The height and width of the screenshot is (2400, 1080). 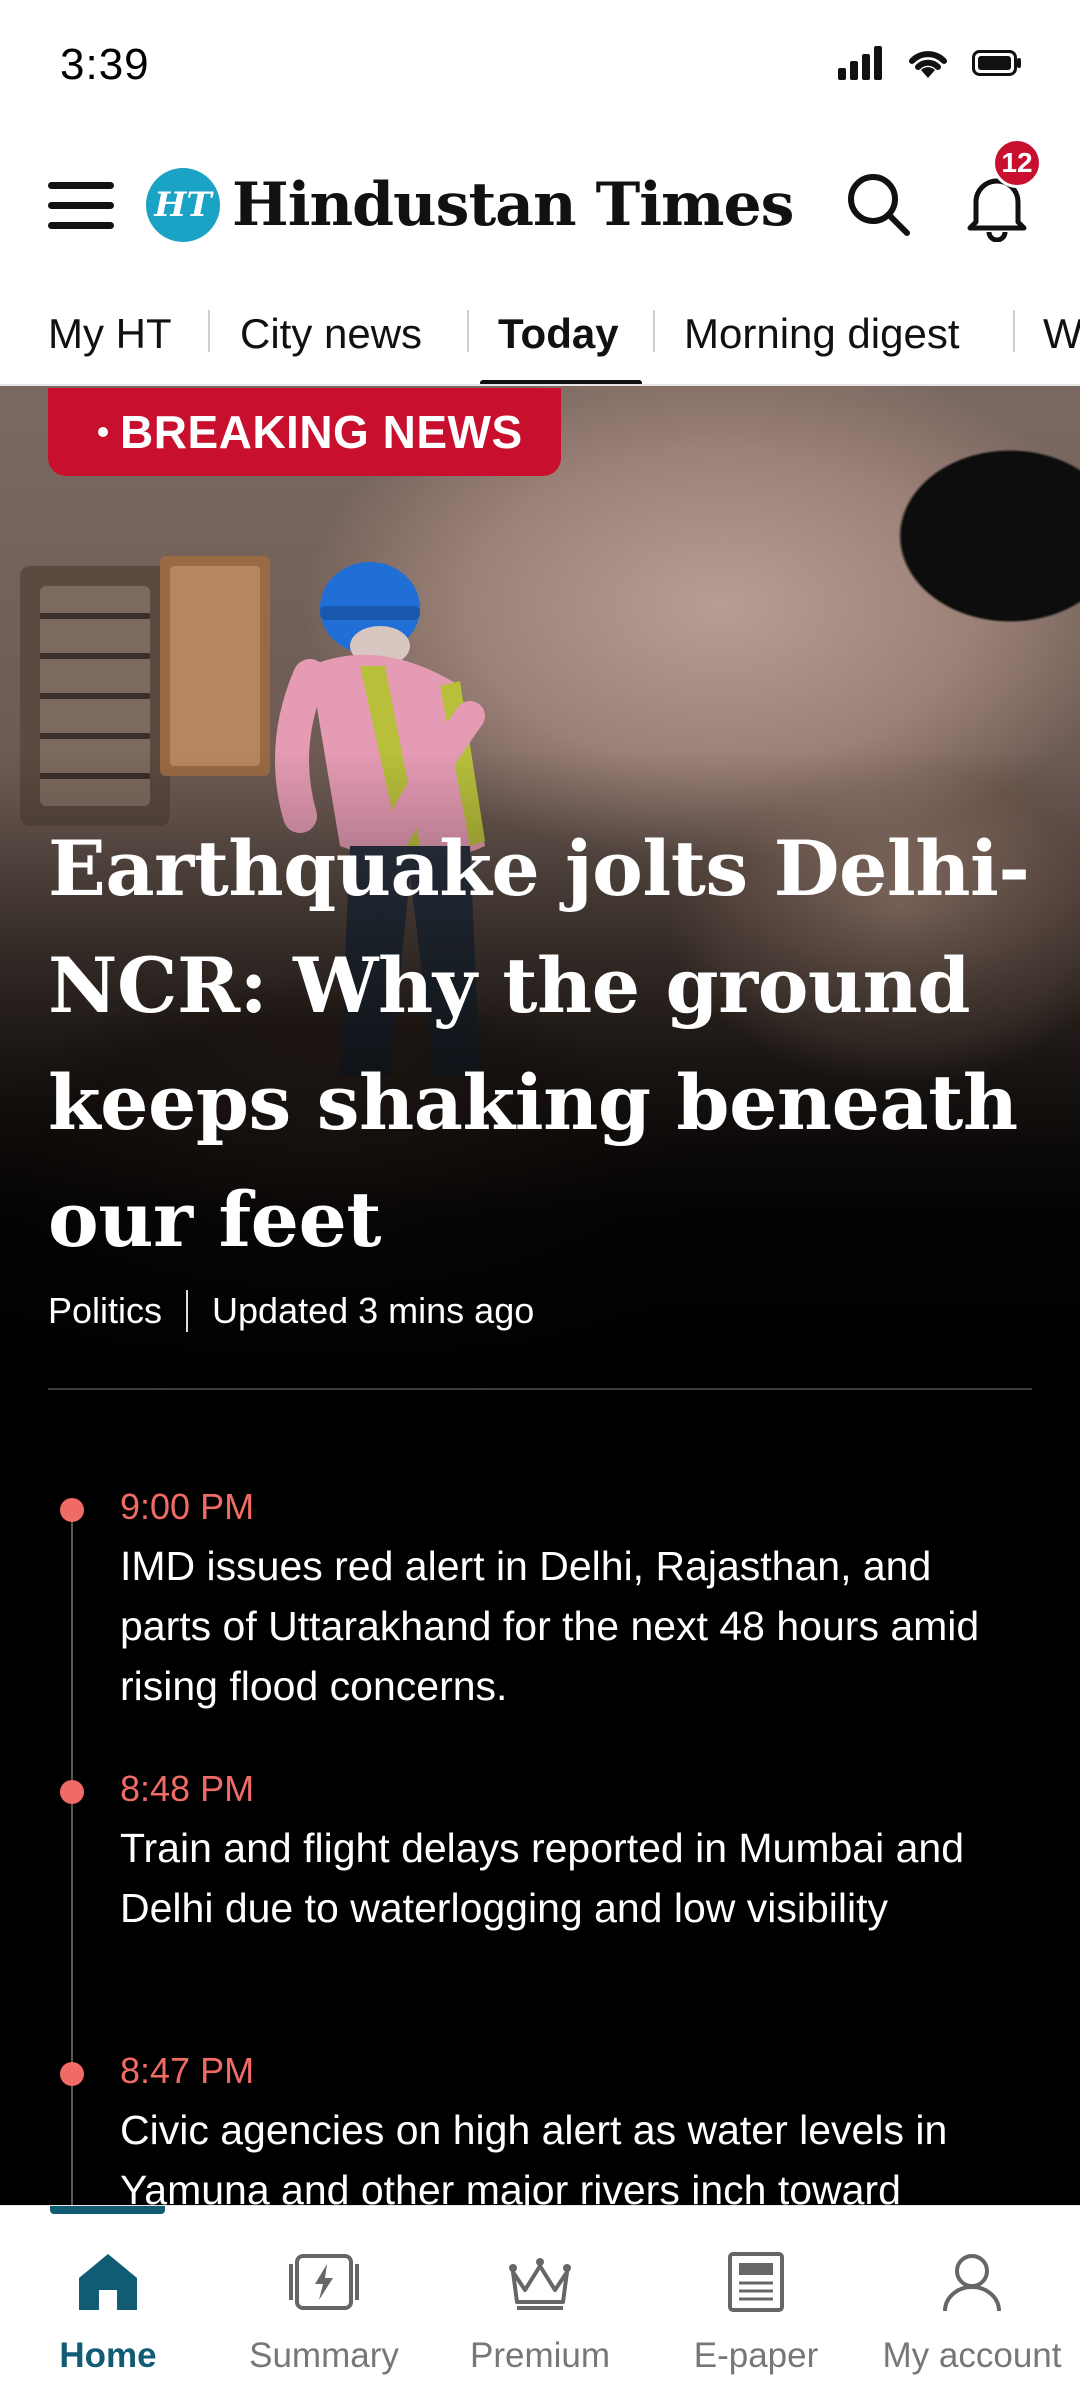 I want to click on nav-epaper: E-paper, so click(x=756, y=2312).